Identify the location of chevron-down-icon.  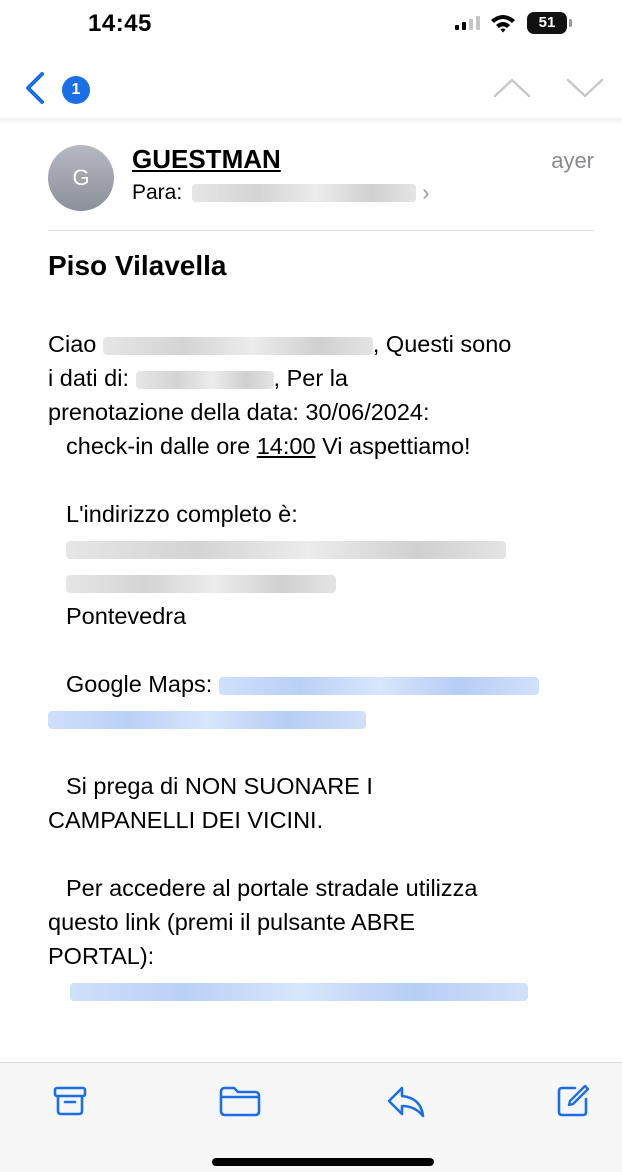
(585, 88).